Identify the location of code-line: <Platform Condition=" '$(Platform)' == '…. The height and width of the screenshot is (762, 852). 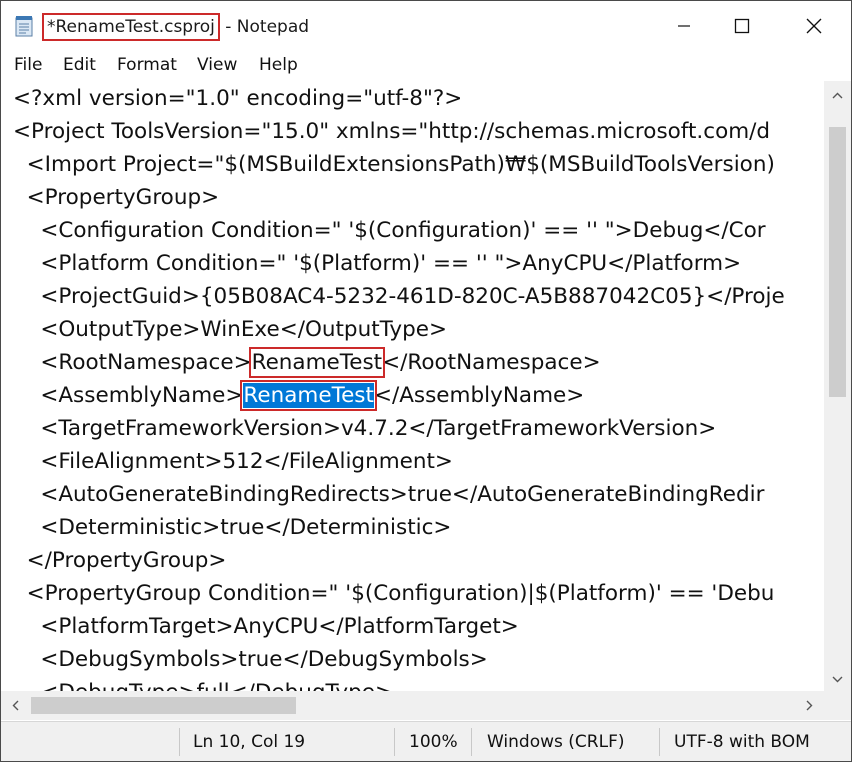
(377, 263).